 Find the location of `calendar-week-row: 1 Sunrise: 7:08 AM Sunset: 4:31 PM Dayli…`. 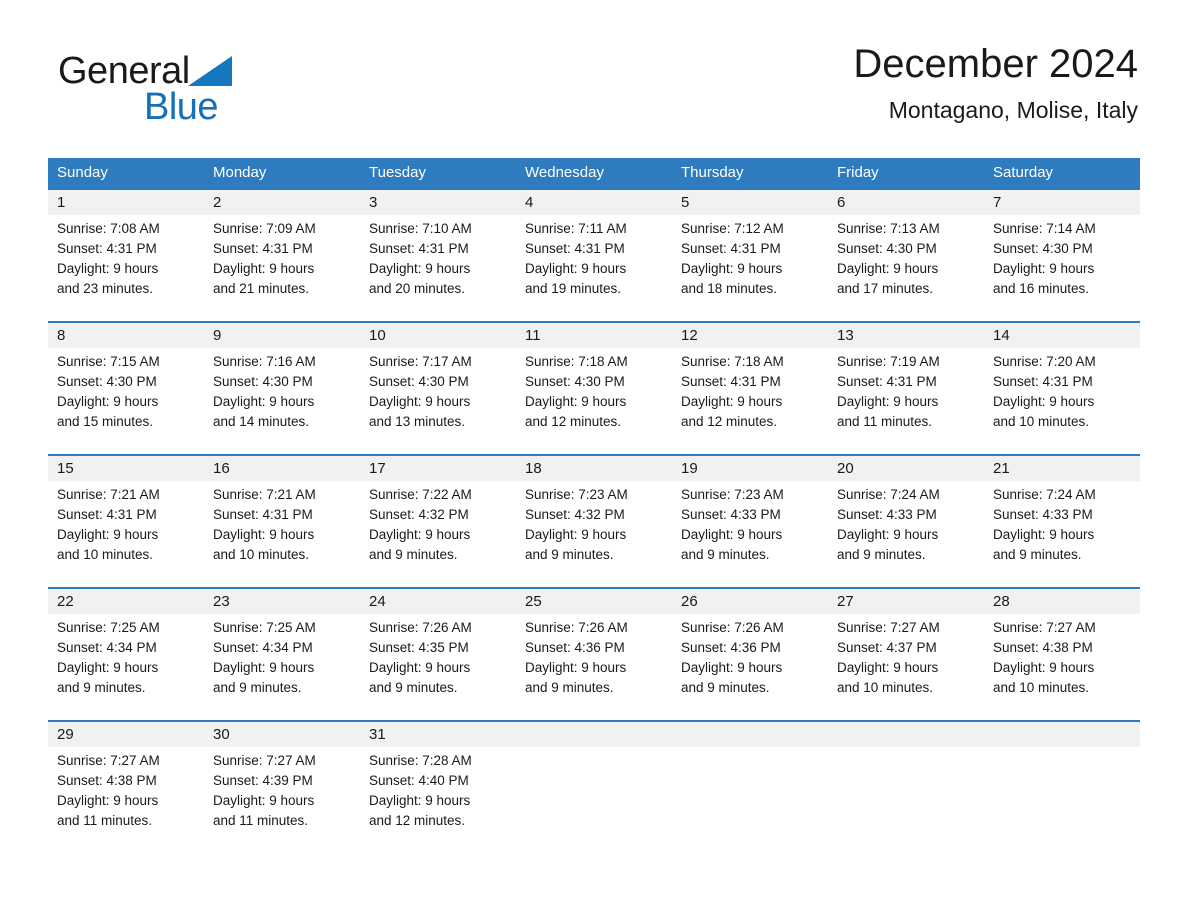

calendar-week-row: 1 Sunrise: 7:08 AM Sunset: 4:31 PM Dayli… is located at coordinates (594, 254).